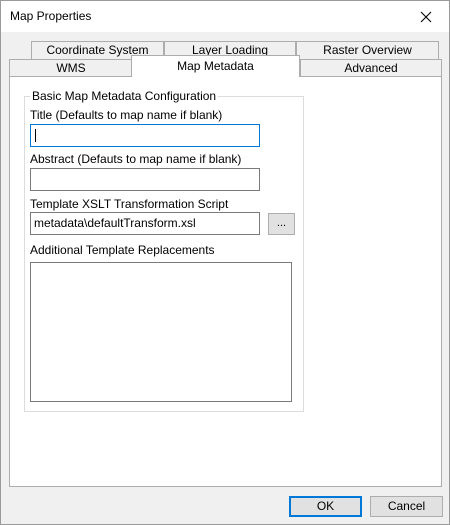  Describe the element at coordinates (145, 179) in the screenshot. I see `abstract-input` at that location.